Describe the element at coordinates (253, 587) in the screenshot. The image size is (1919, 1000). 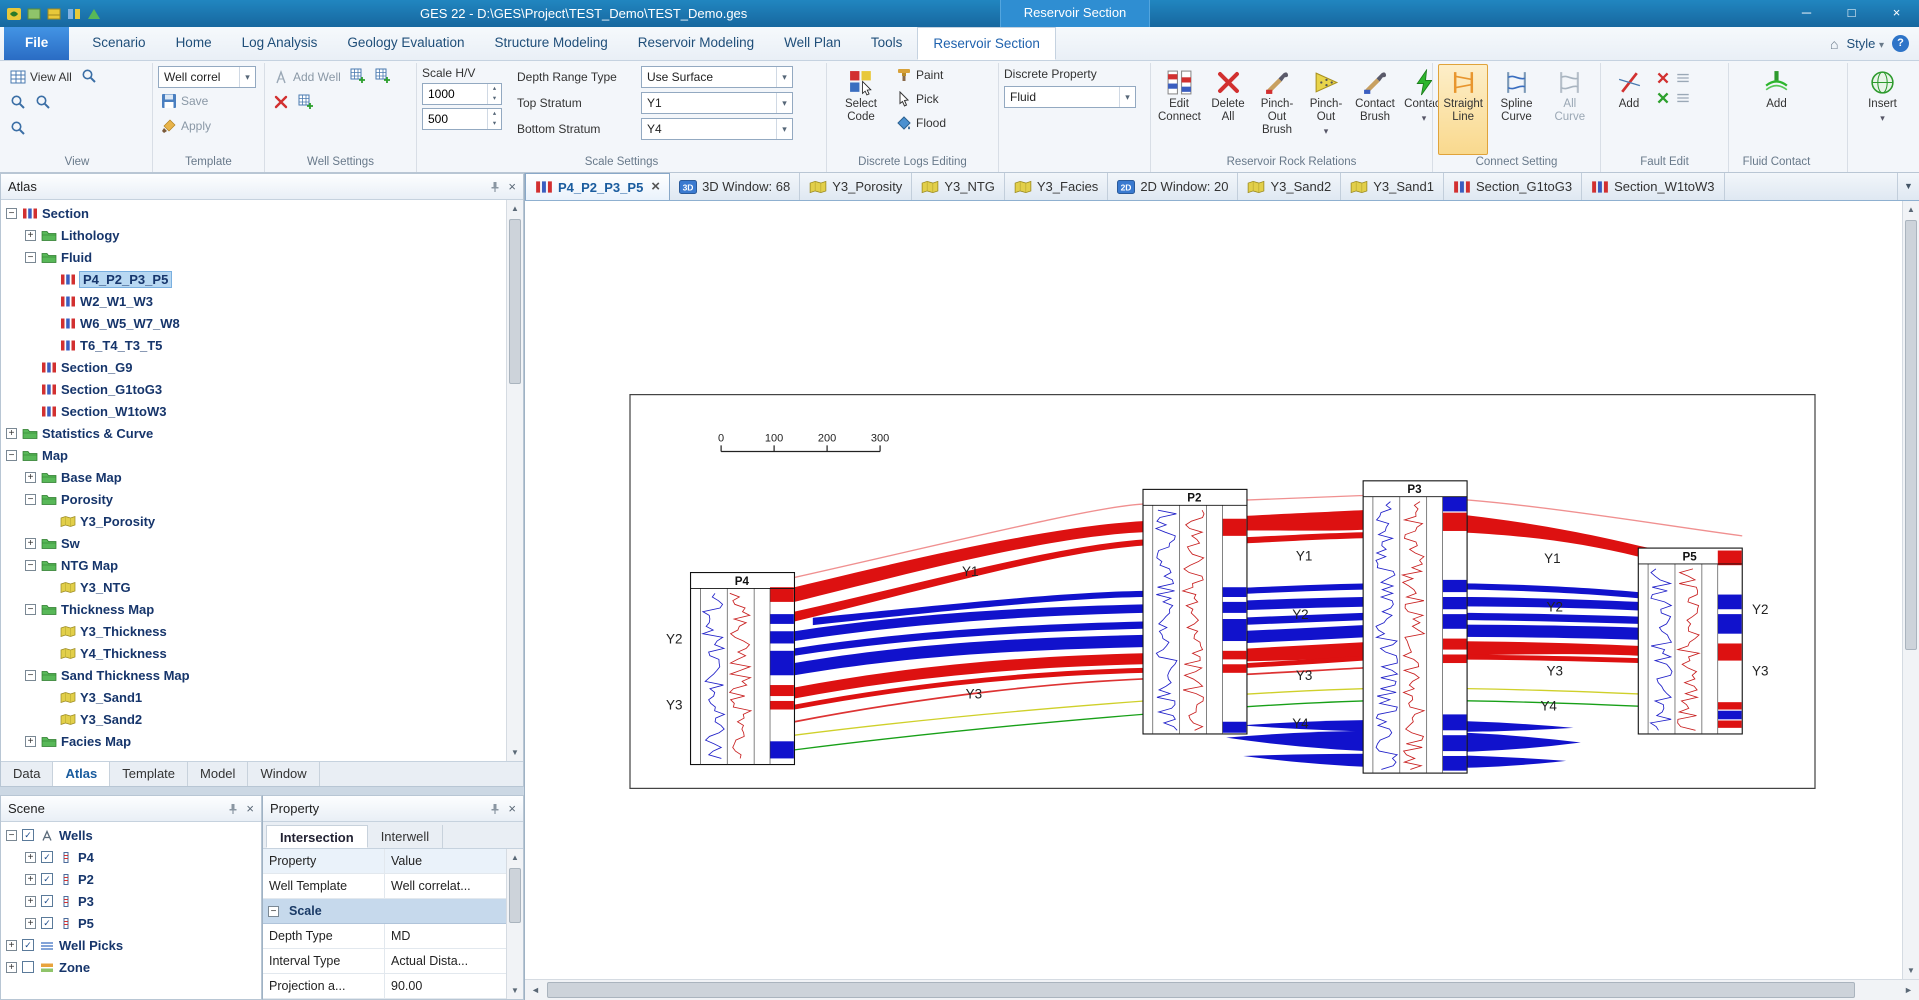
I see `atlas-item-y3-ntg: Y3_NTG` at that location.